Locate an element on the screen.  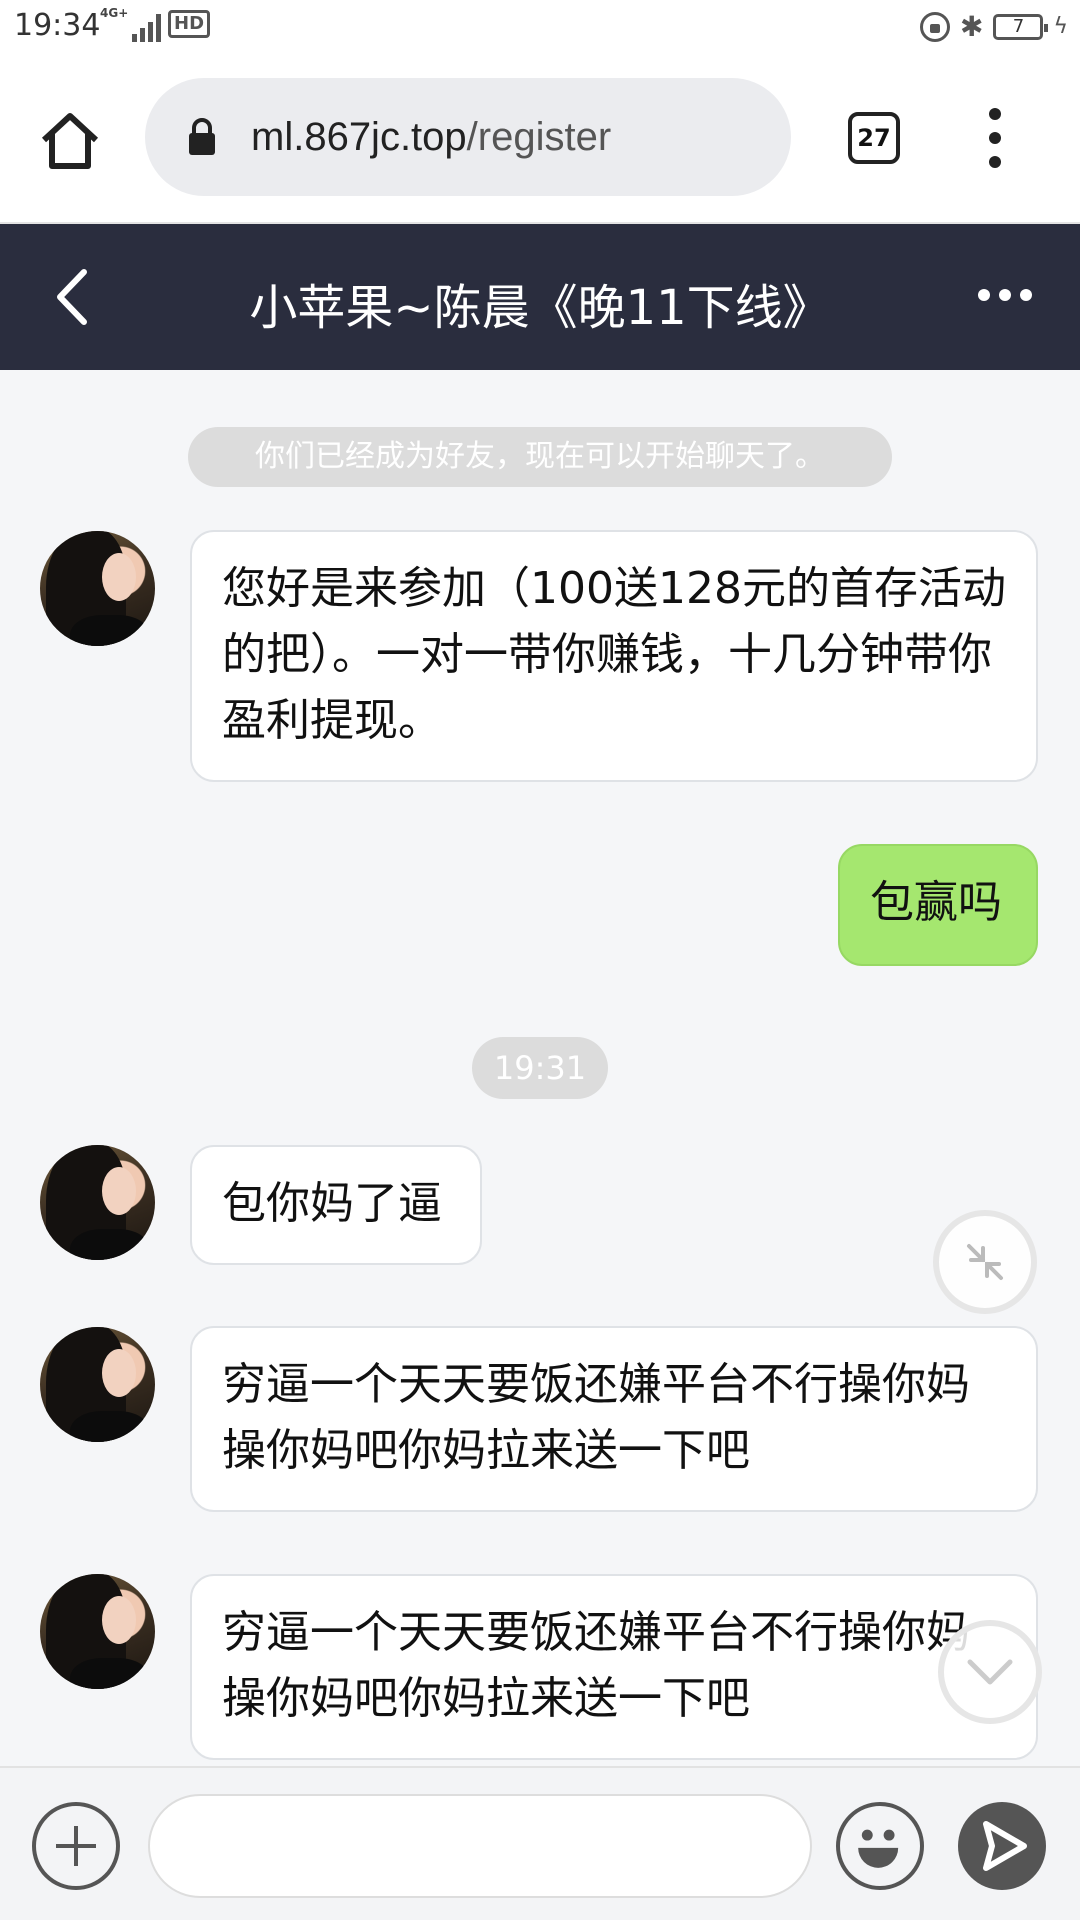
status-bar: 19:34 4G+ HD ✱ 7 ϟ is located at coordinates (540, 27).